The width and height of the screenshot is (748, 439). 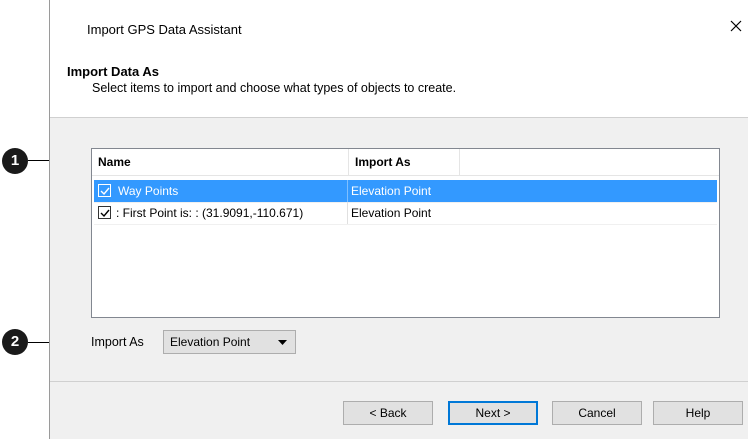 I want to click on cancel-button: Cancel, so click(x=597, y=413).